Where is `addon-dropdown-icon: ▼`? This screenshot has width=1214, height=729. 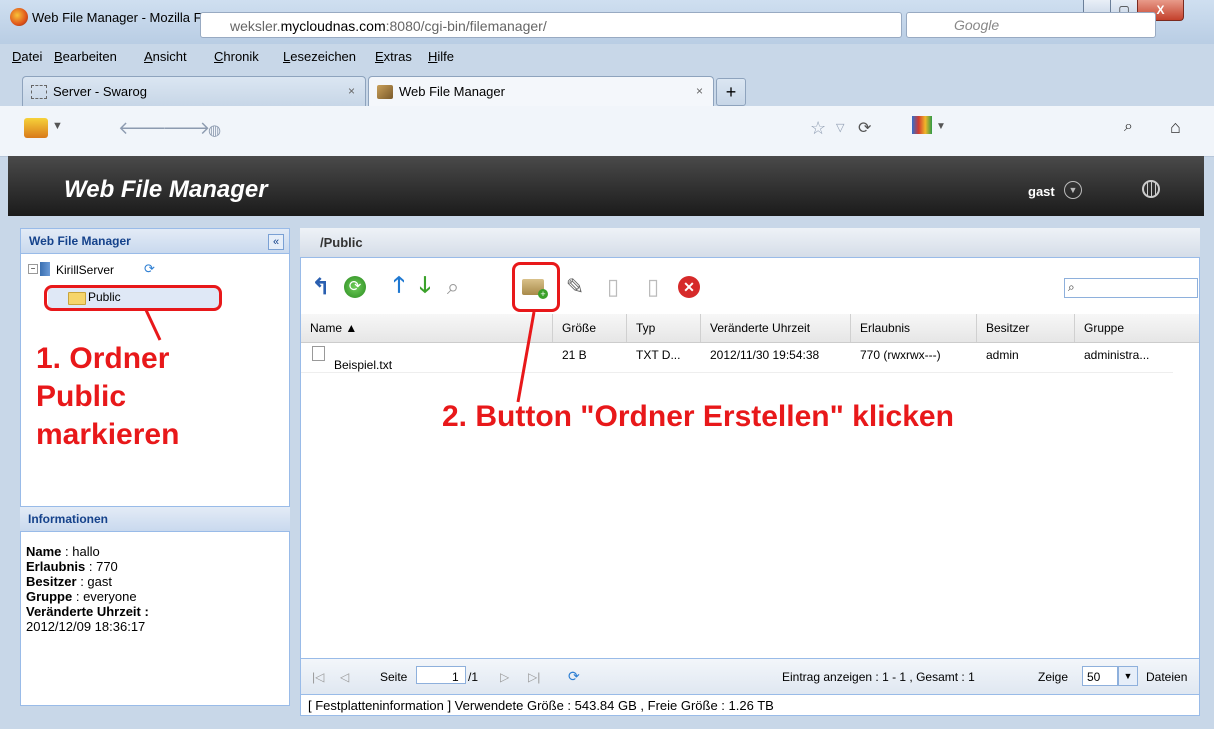
addon-dropdown-icon: ▼ is located at coordinates (57, 126).